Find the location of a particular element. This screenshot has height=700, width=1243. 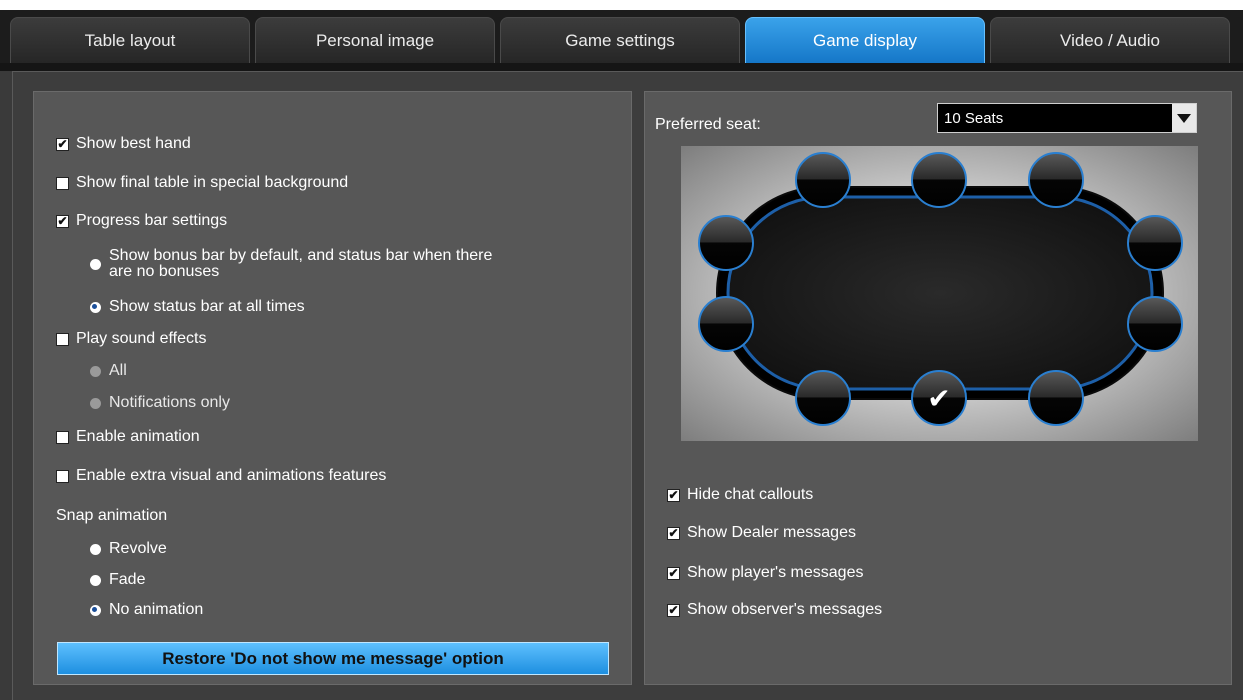

show-player-messages-option: ✔ Show player's messages is located at coordinates (765, 573).